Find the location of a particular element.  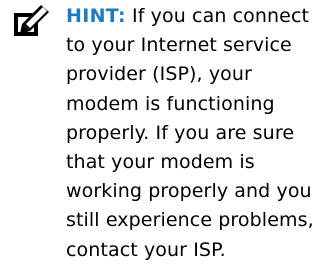

hint-line: provider (ISP), your is located at coordinates (159, 74).